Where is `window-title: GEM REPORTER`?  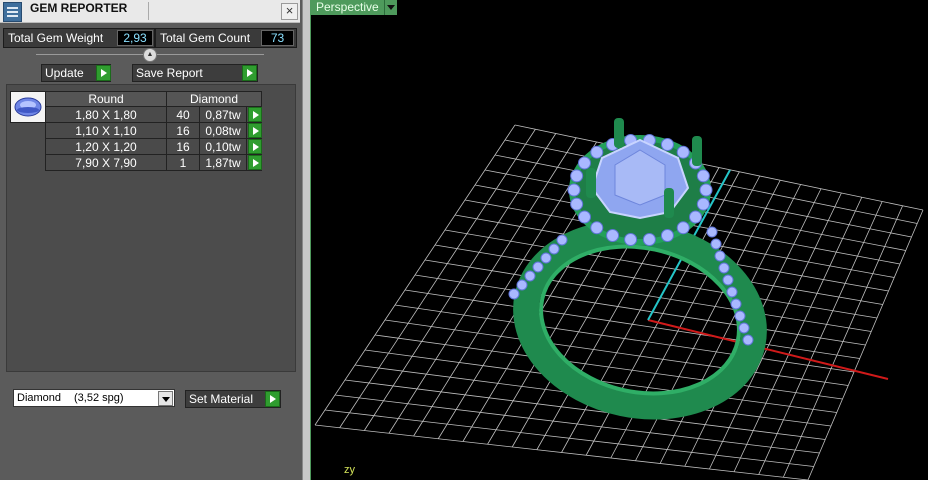
window-title: GEM REPORTER is located at coordinates (79, 8).